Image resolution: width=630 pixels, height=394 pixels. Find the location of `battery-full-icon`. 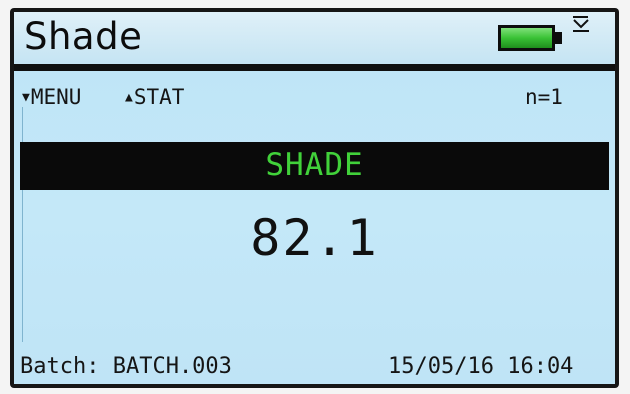

battery-full-icon is located at coordinates (530, 38).